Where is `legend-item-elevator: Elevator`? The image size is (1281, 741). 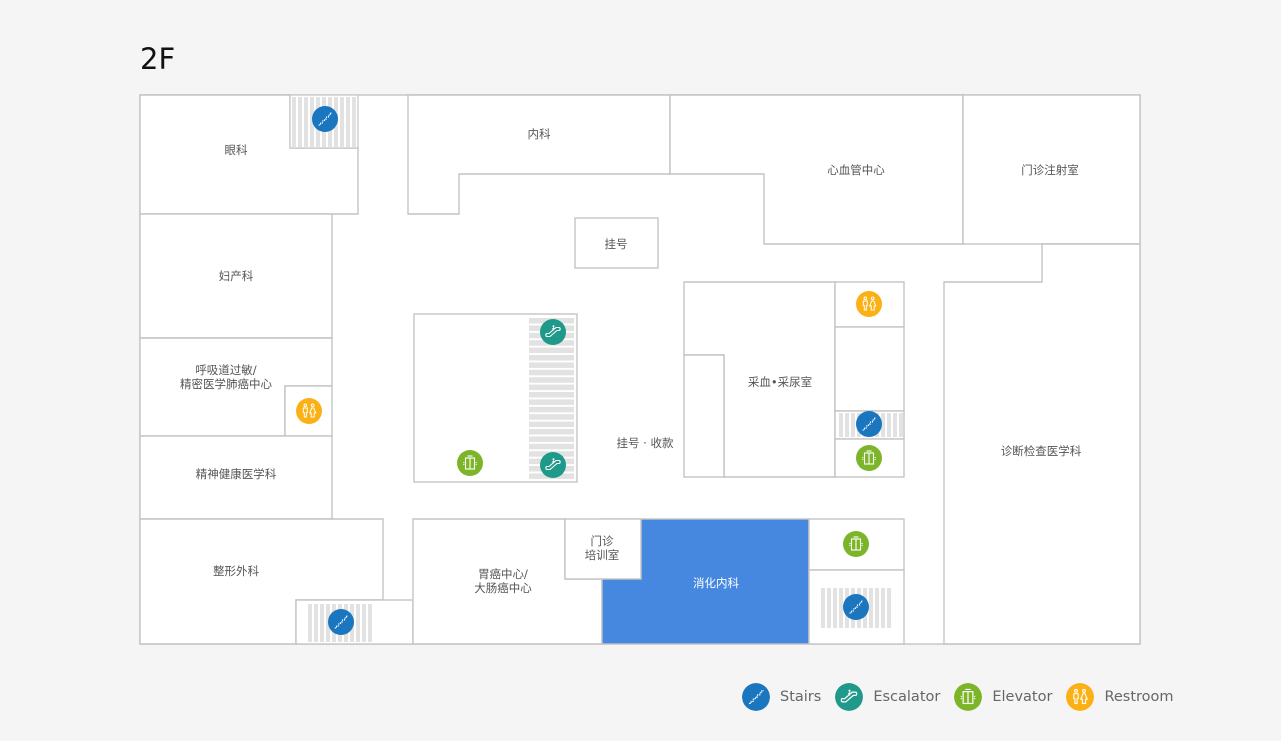
legend-item-elevator: Elevator is located at coordinates (1003, 697).